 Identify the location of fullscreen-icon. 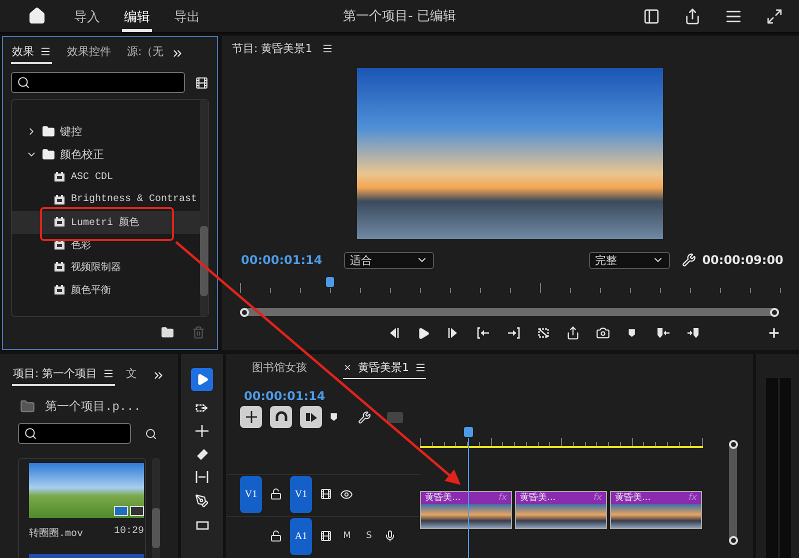
(774, 16).